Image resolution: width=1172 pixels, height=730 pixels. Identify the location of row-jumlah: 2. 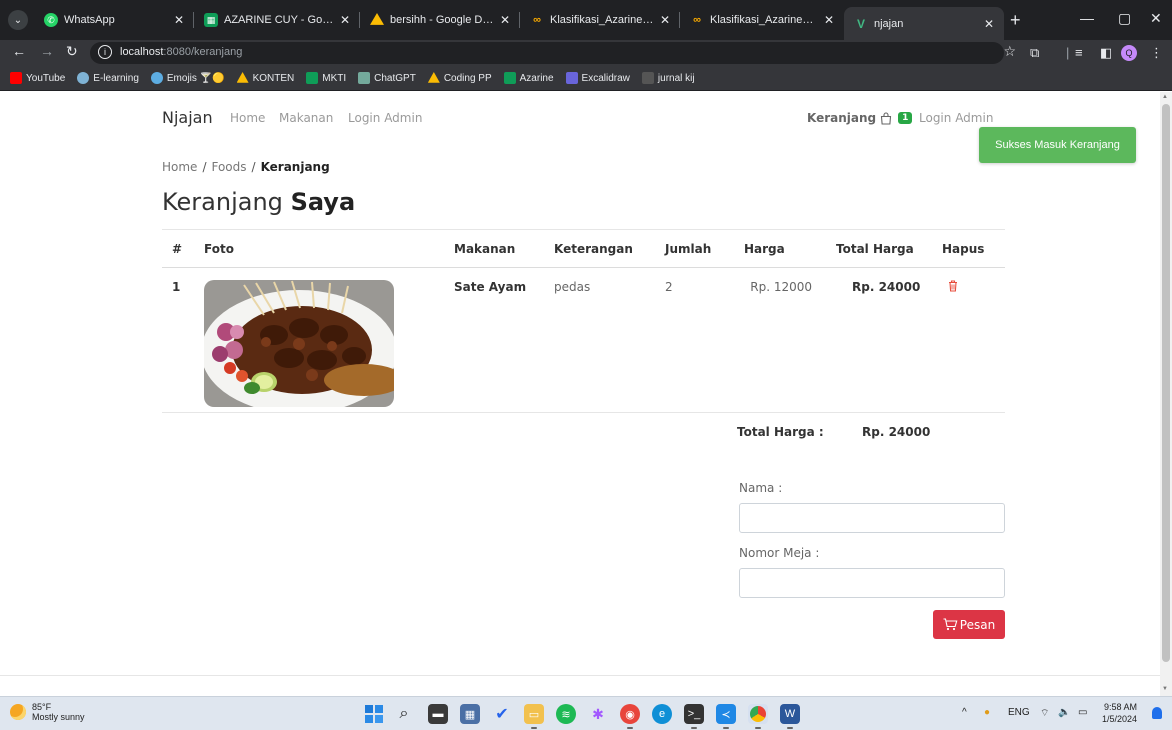
(694, 340).